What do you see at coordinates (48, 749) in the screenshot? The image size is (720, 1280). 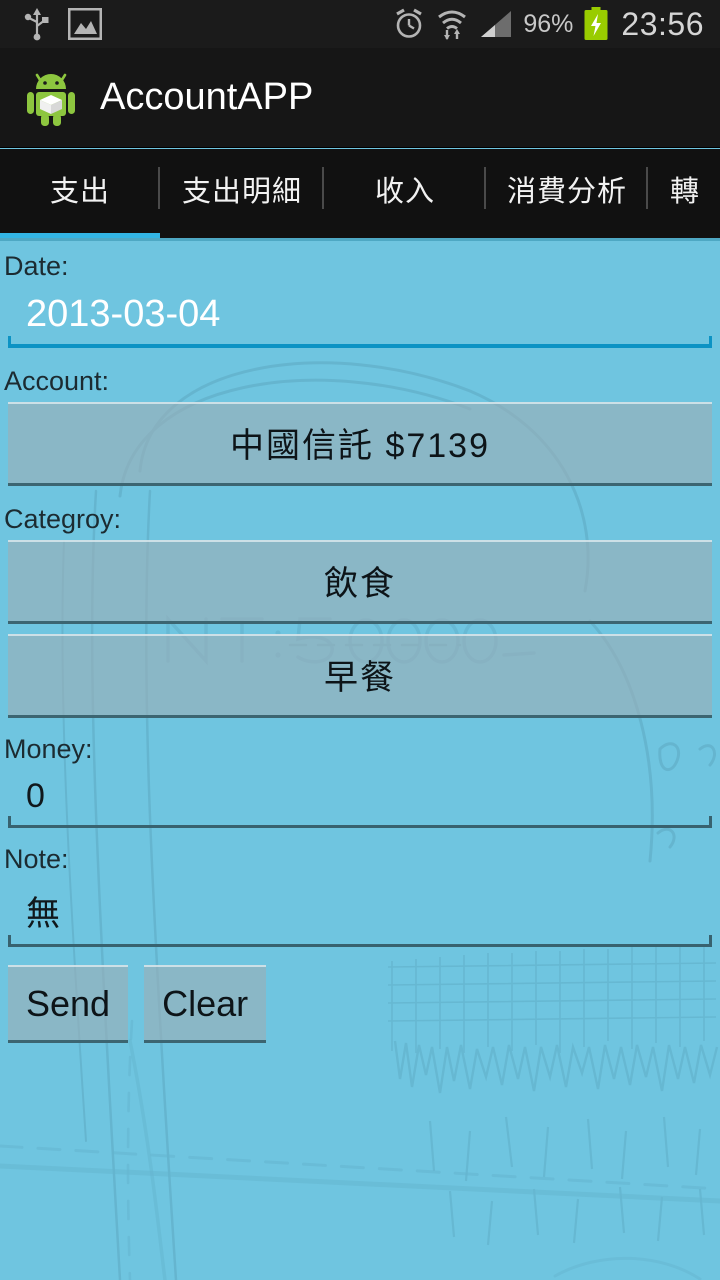 I see `money-label: Money:` at bounding box center [48, 749].